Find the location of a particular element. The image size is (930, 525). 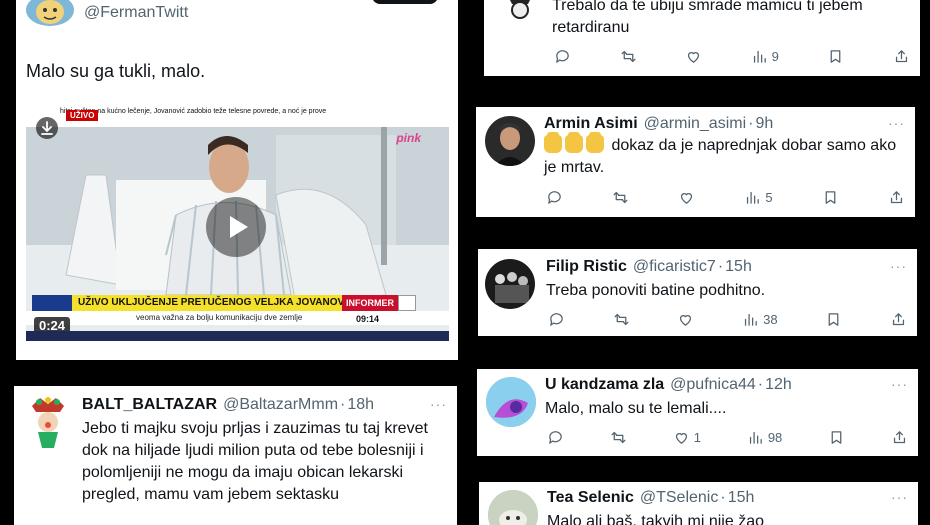

views-icon: 38 is located at coordinates (760, 319).